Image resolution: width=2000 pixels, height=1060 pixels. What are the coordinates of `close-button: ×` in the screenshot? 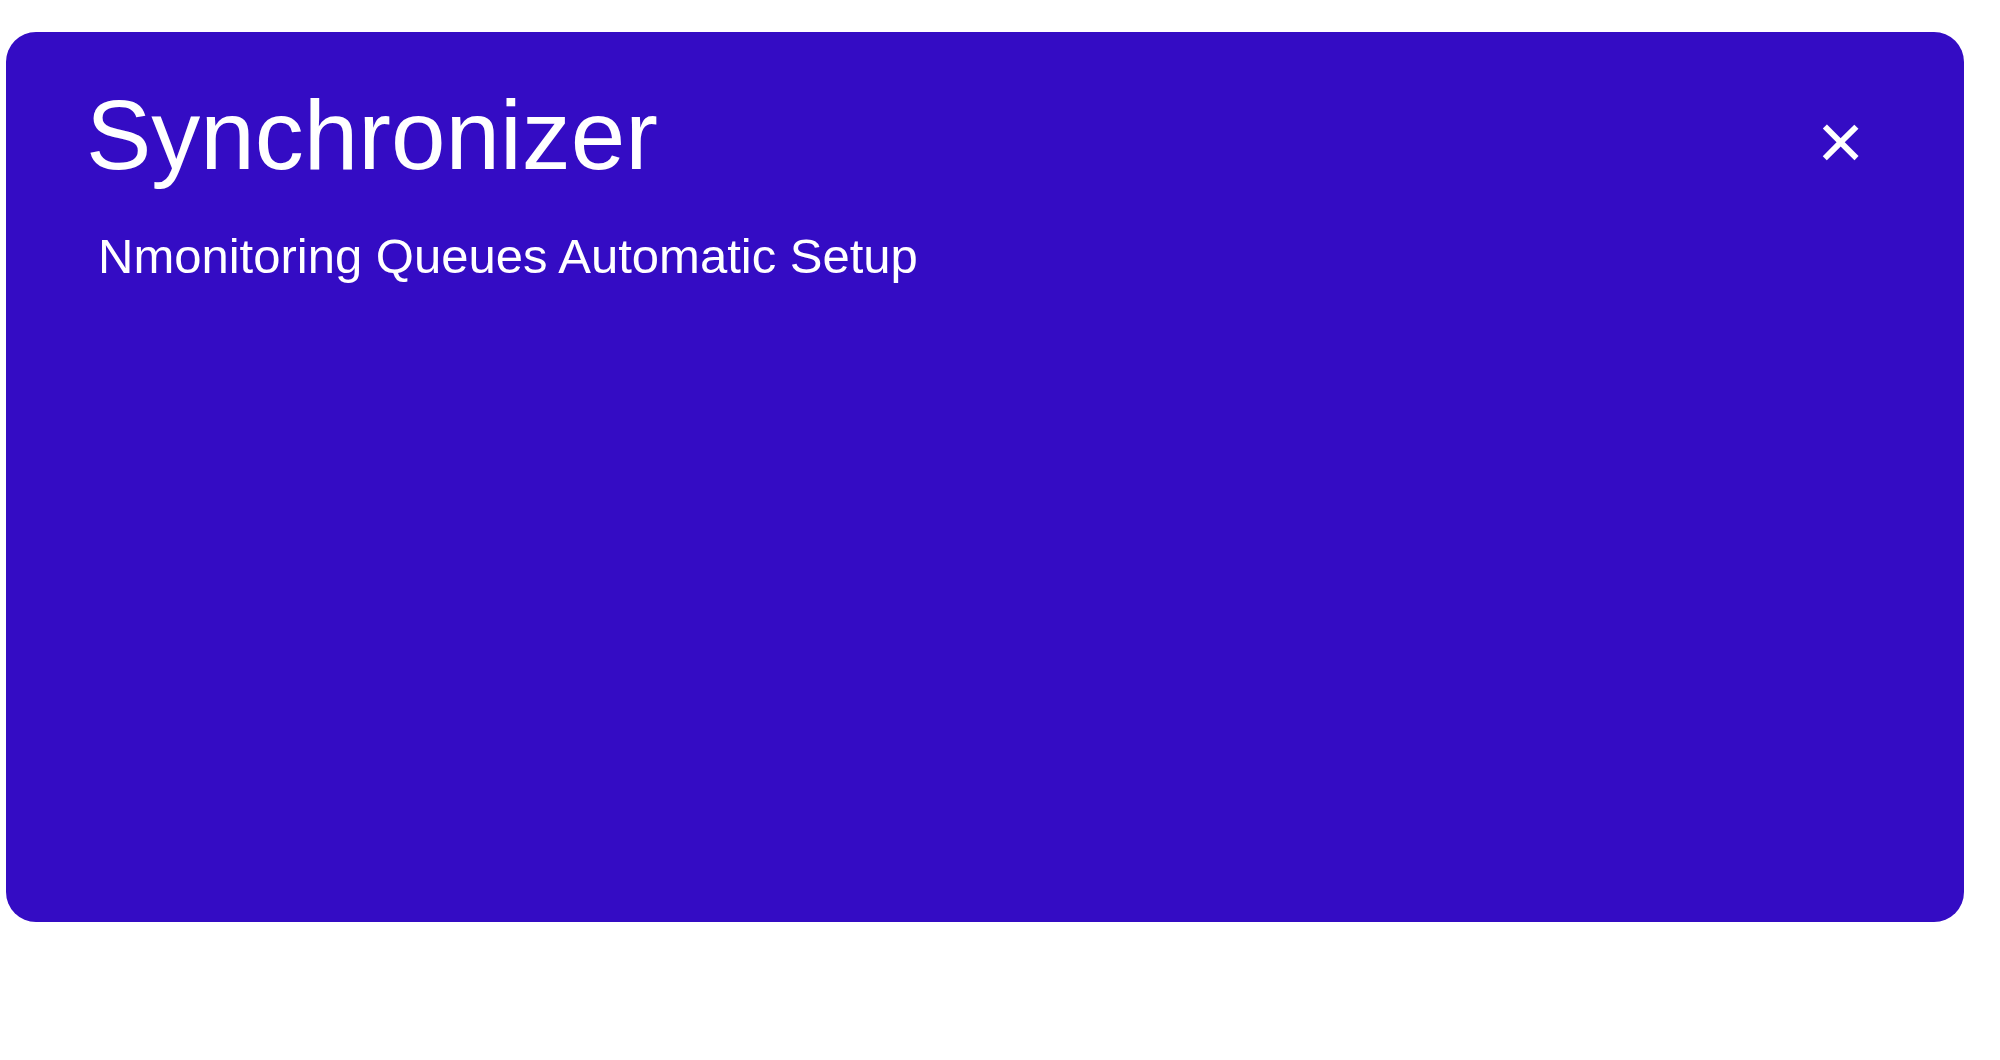 It's located at (1840, 142).